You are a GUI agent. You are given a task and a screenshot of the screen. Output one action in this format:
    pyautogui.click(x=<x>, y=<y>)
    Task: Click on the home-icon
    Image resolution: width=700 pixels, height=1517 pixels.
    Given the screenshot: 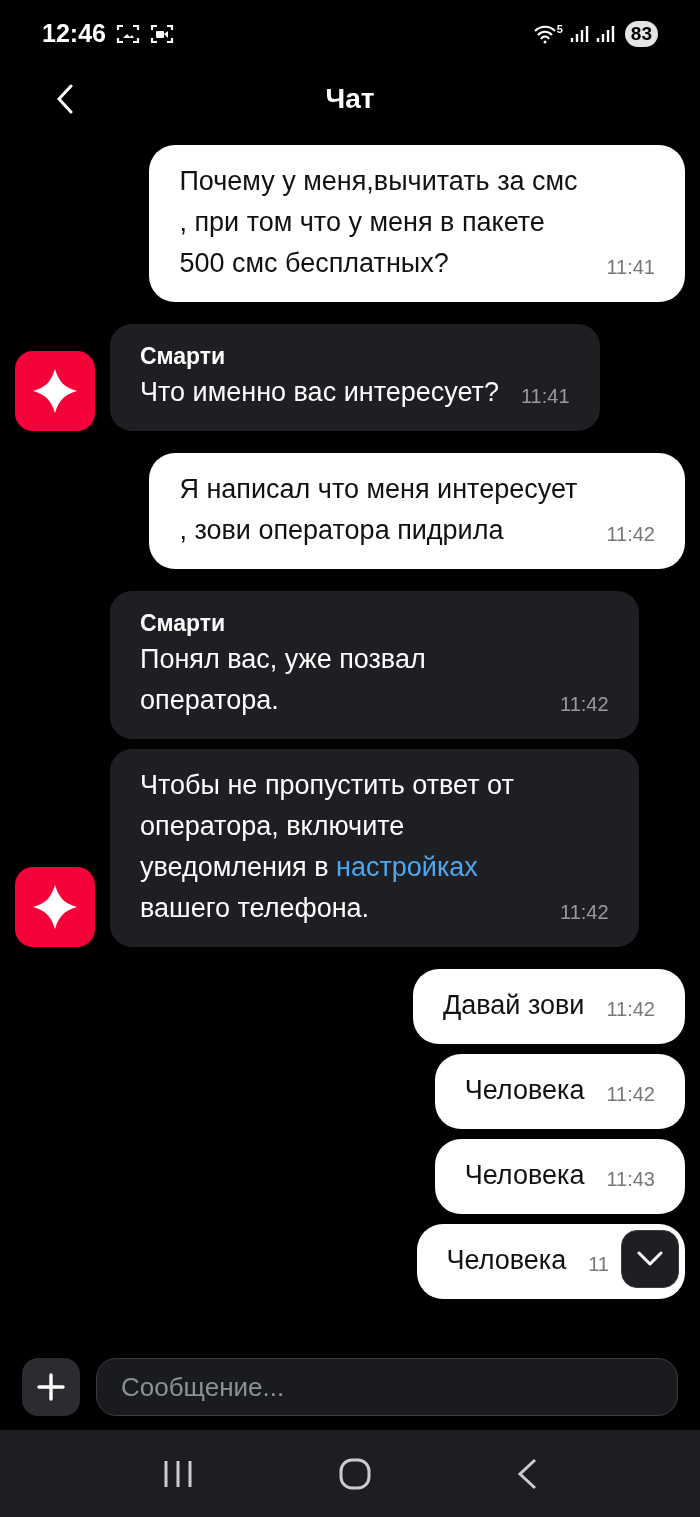 What is the action you would take?
    pyautogui.click(x=355, y=1473)
    